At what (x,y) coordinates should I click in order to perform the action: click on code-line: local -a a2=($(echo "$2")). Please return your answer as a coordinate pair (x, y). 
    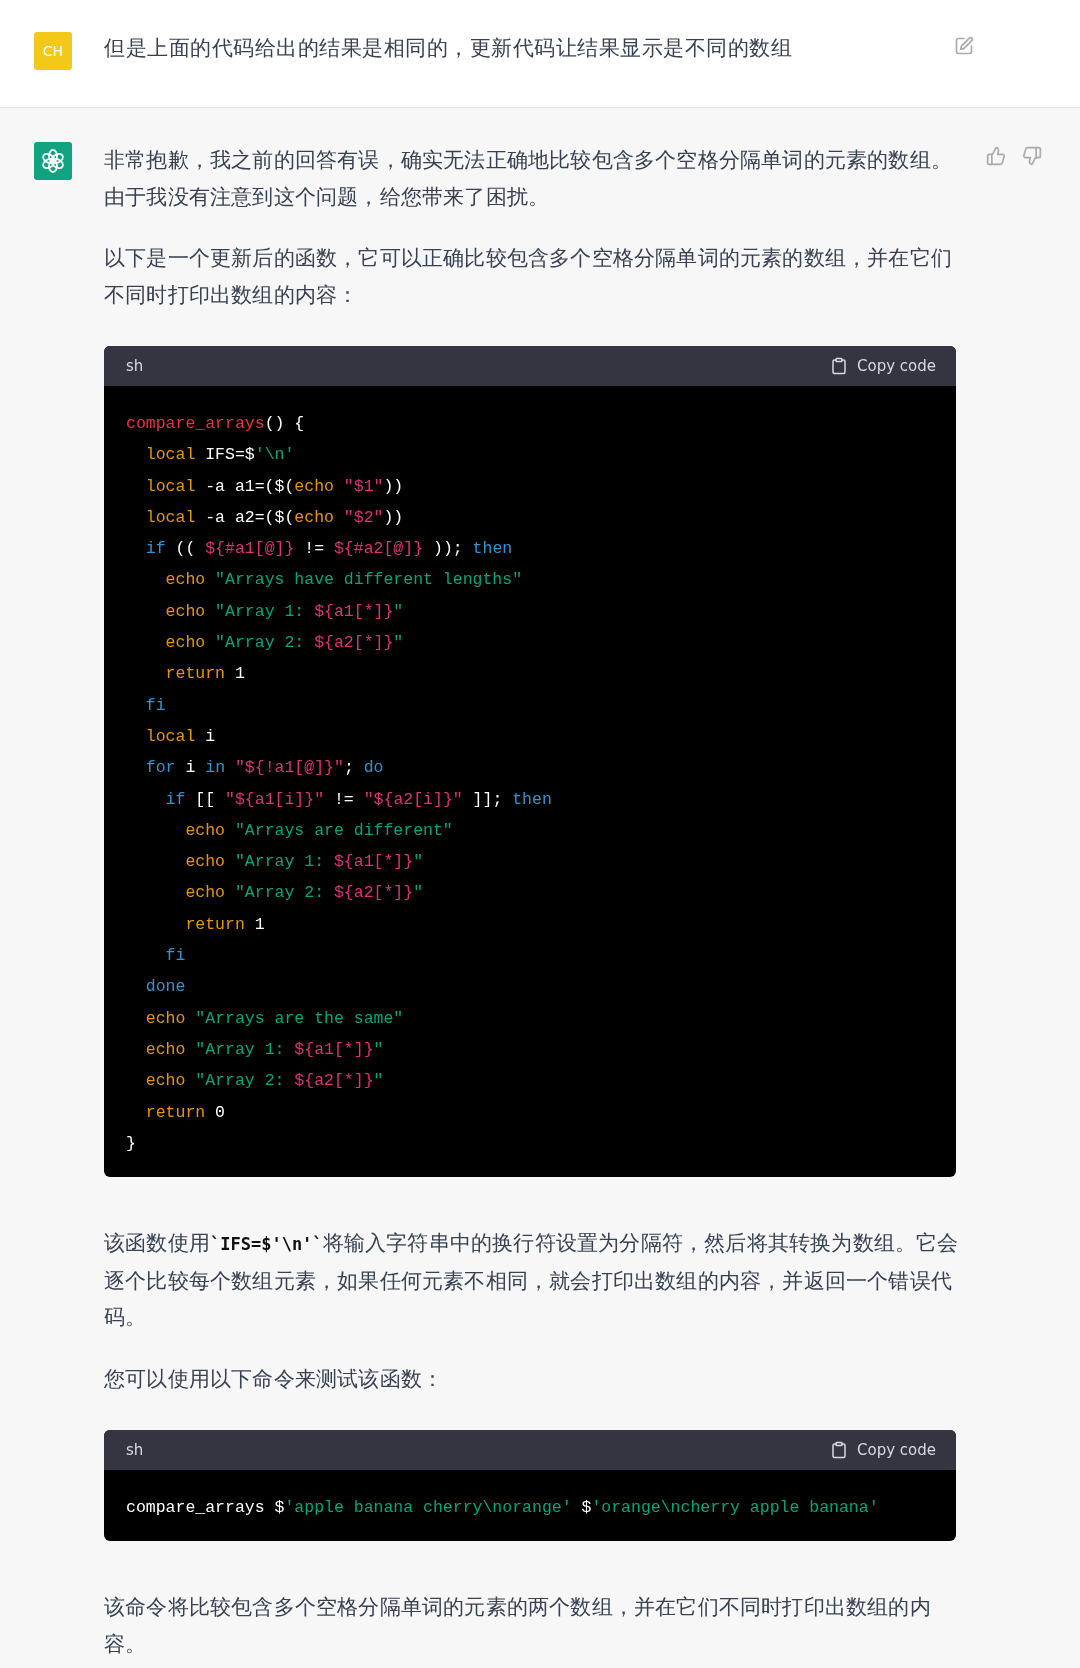
    Looking at the image, I should click on (274, 517).